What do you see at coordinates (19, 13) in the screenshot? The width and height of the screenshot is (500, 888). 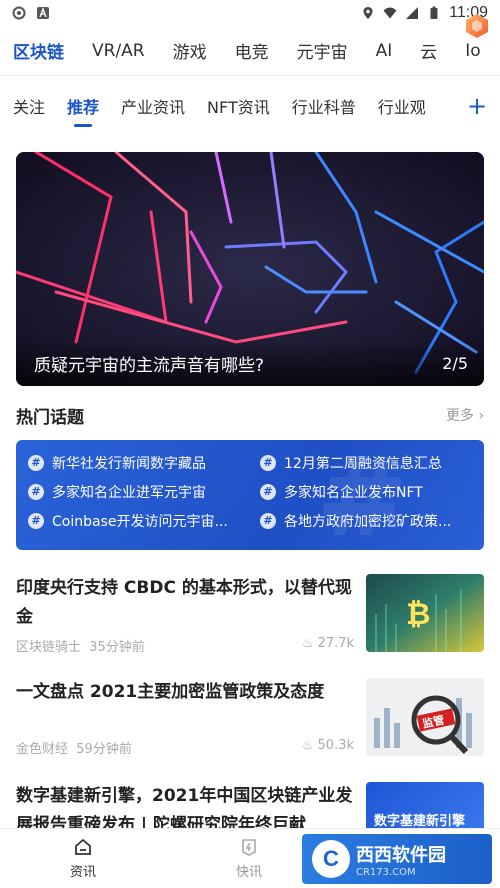 I see `sync-icon` at bounding box center [19, 13].